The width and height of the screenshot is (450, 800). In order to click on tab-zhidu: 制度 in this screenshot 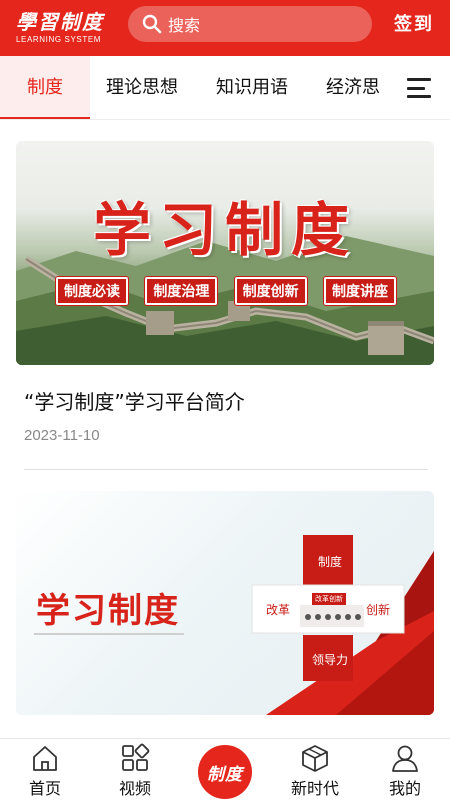, I will do `click(45, 87)`.